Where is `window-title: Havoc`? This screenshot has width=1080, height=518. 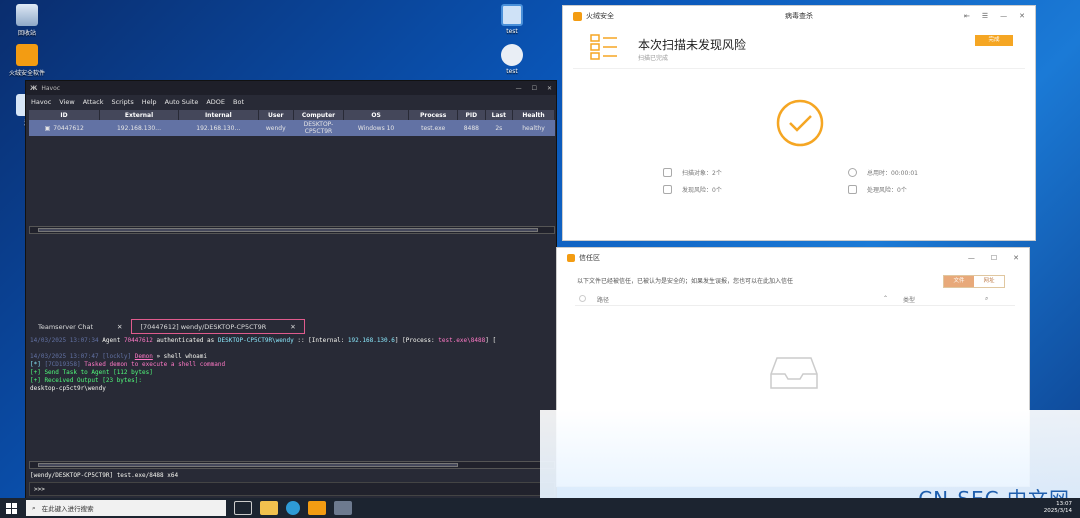 window-title: Havoc is located at coordinates (51, 88).